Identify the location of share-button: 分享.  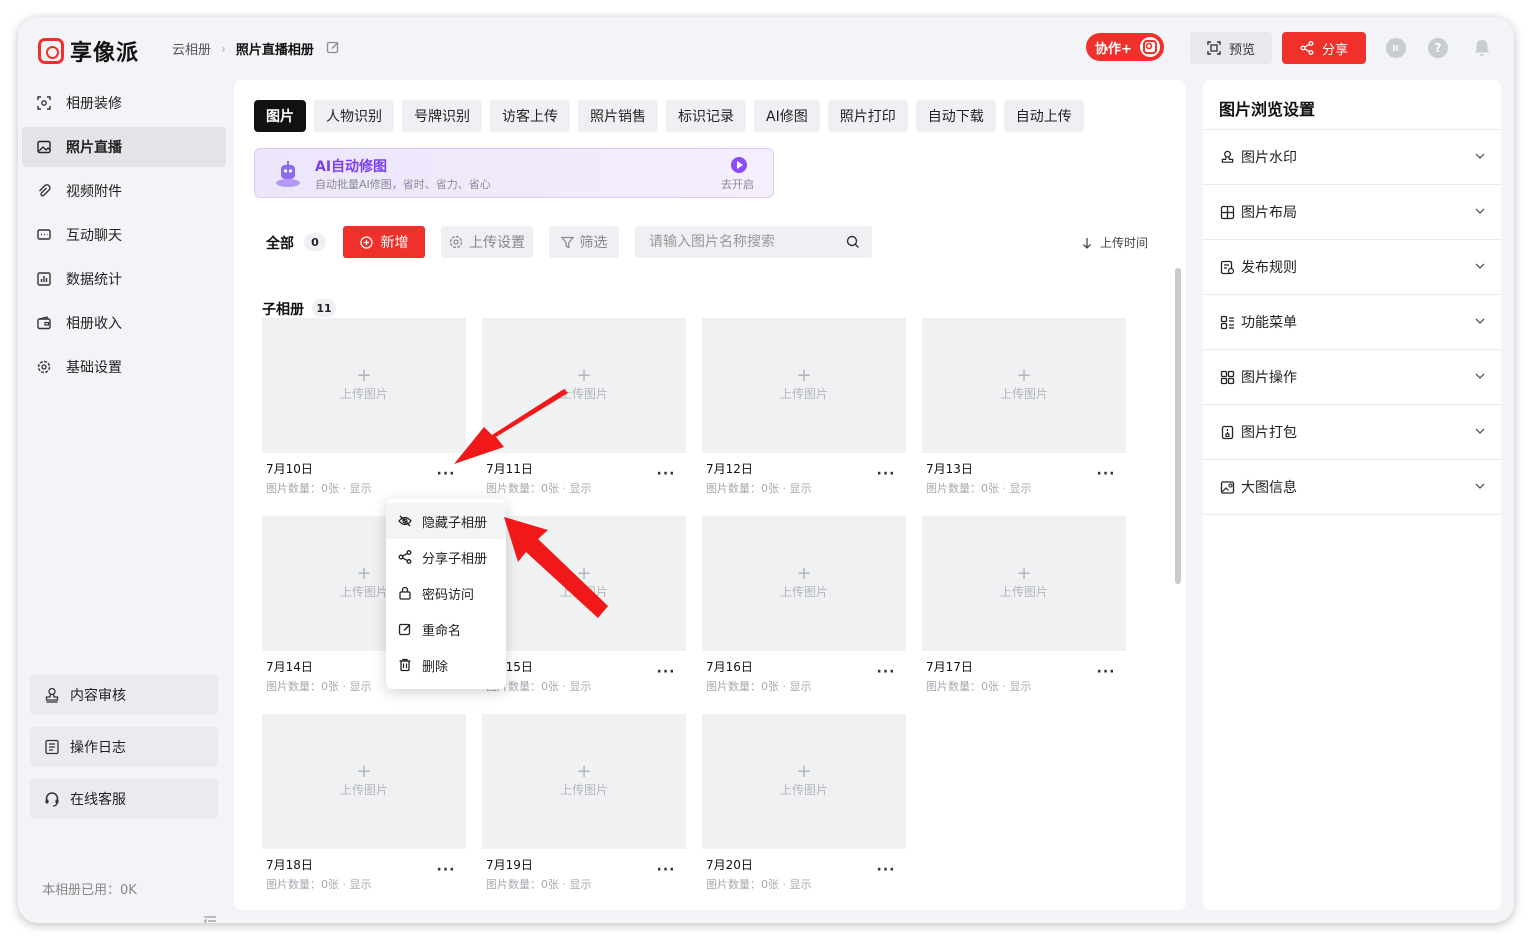
(1324, 48).